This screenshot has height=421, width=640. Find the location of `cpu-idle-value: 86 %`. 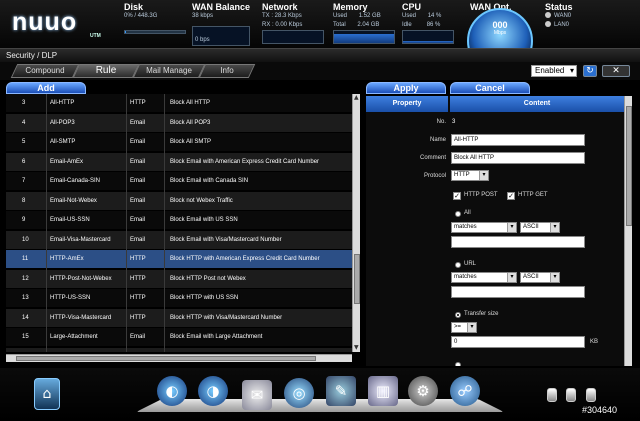

cpu-idle-value: 86 % is located at coordinates (433, 25).